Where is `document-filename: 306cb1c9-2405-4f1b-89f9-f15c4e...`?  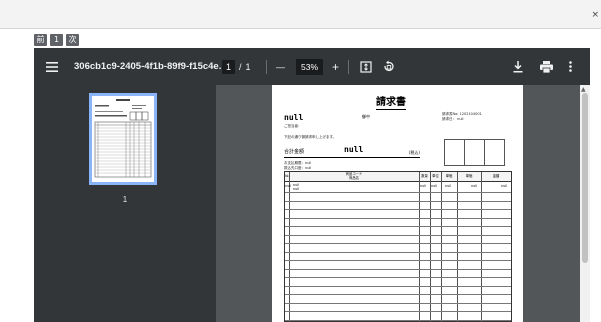 document-filename: 306cb1c9-2405-4f1b-89f9-f15c4e... is located at coordinates (150, 66).